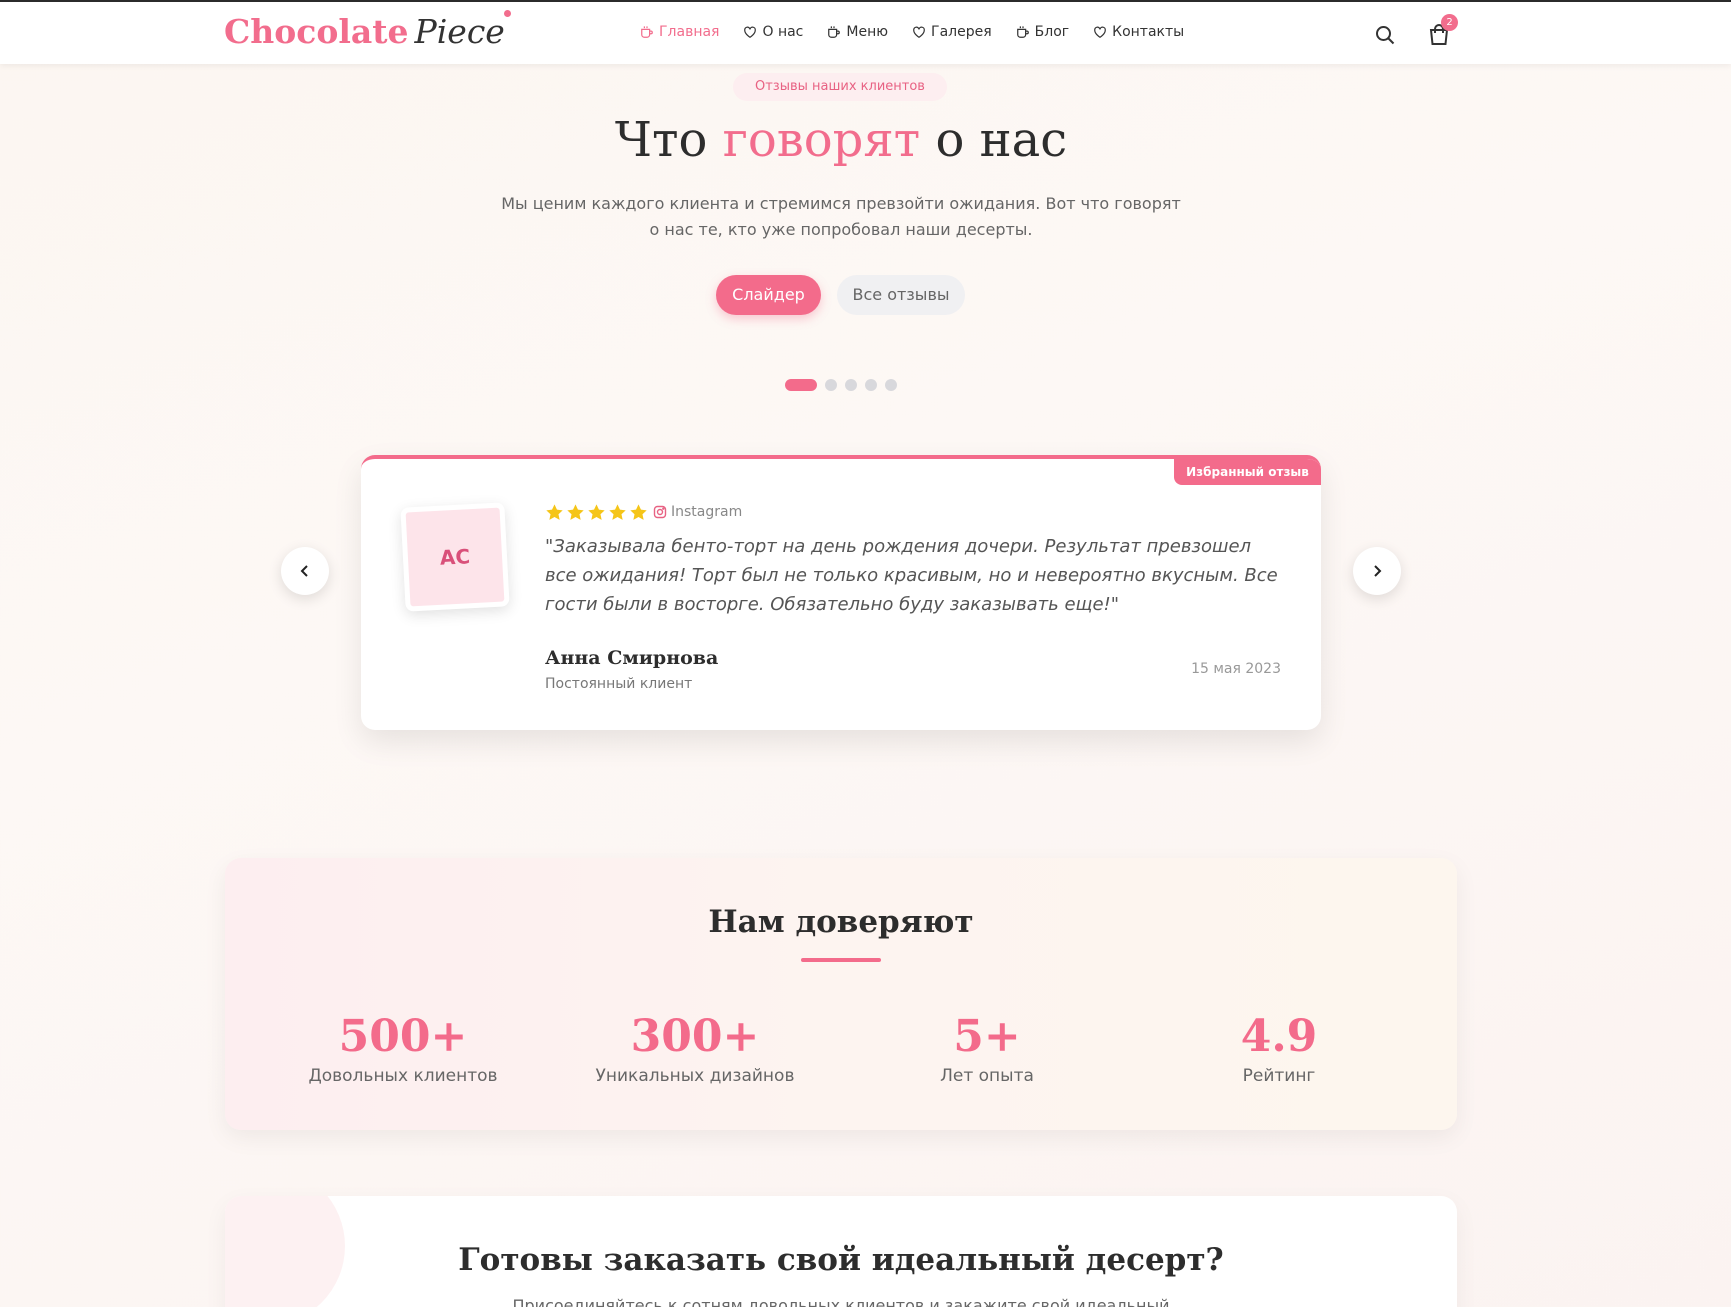  What do you see at coordinates (841, 922) in the screenshot?
I see `stats-title: Нам доверяют` at bounding box center [841, 922].